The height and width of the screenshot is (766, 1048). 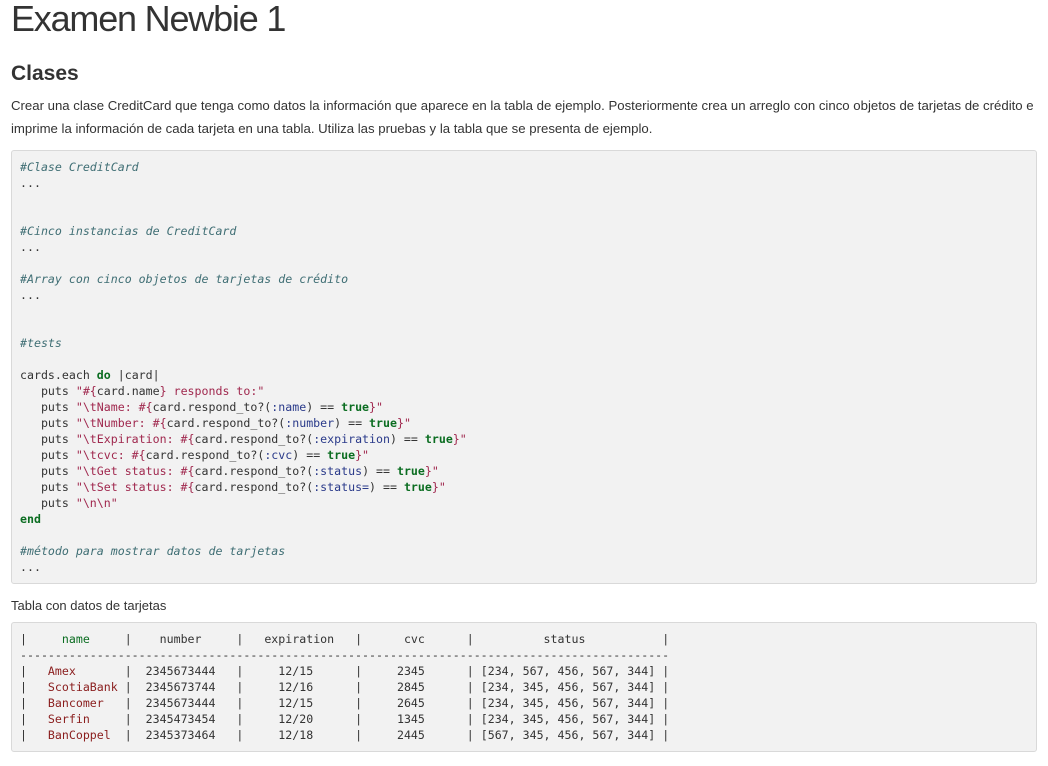 I want to click on table-header-cell: name, so click(x=75, y=639).